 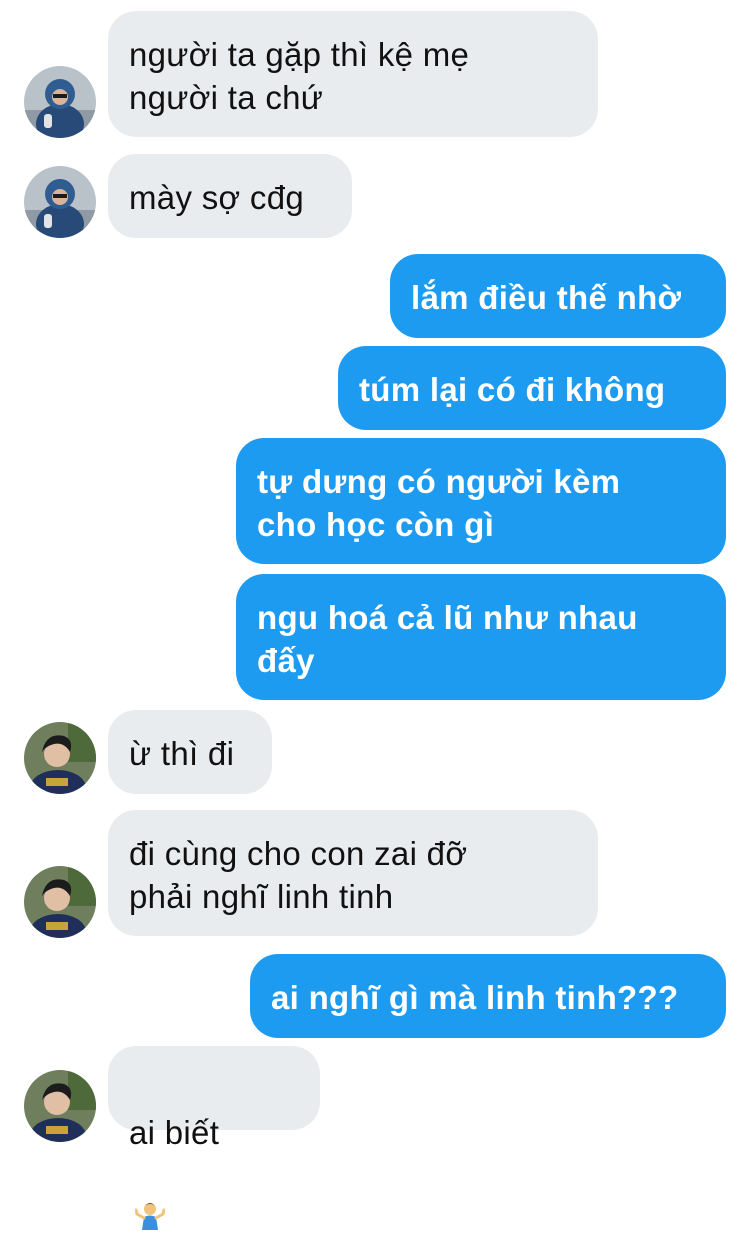 I want to click on message-bubble-incoming: người ta gặp thì kệ mẹ người ta chứ, so click(x=353, y=74).